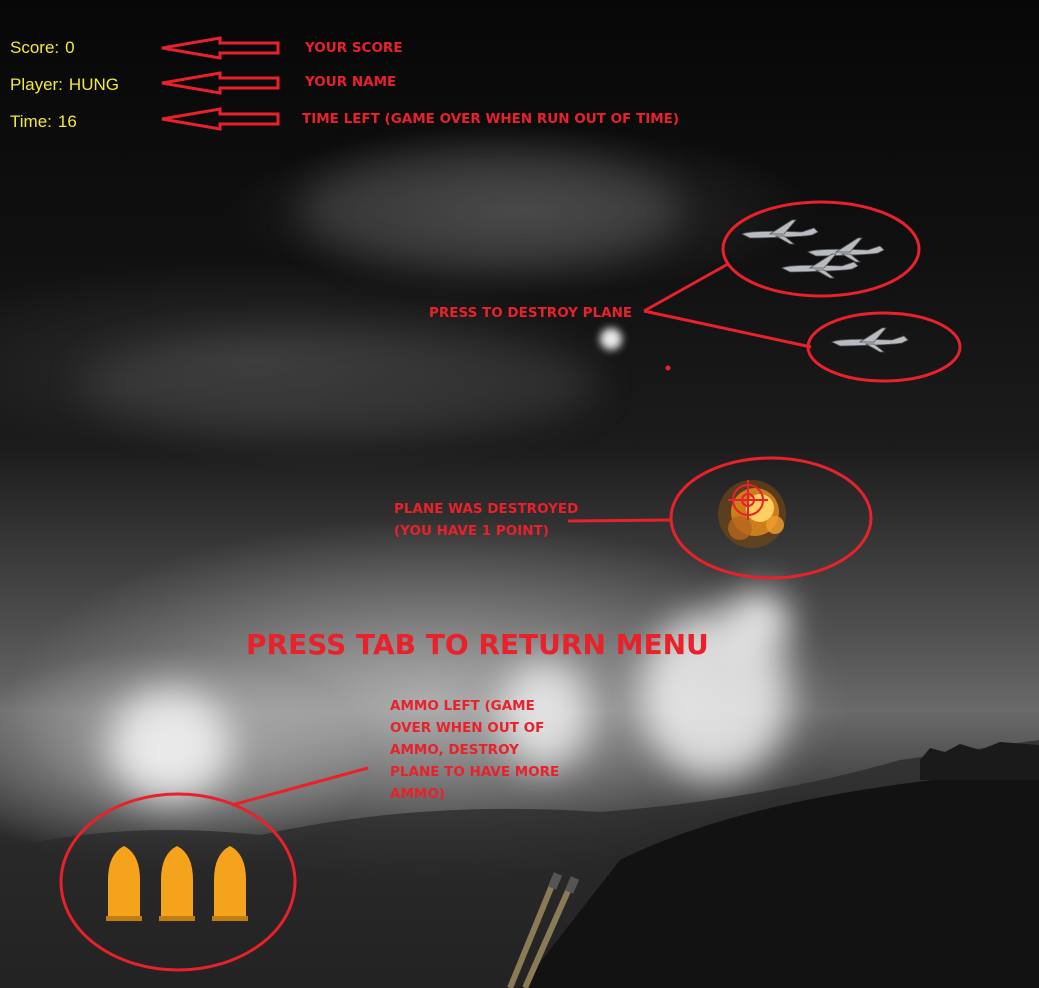 The image size is (1039, 988). What do you see at coordinates (351, 82) in the screenshot?
I see `name-note: YOUR NAME` at bounding box center [351, 82].